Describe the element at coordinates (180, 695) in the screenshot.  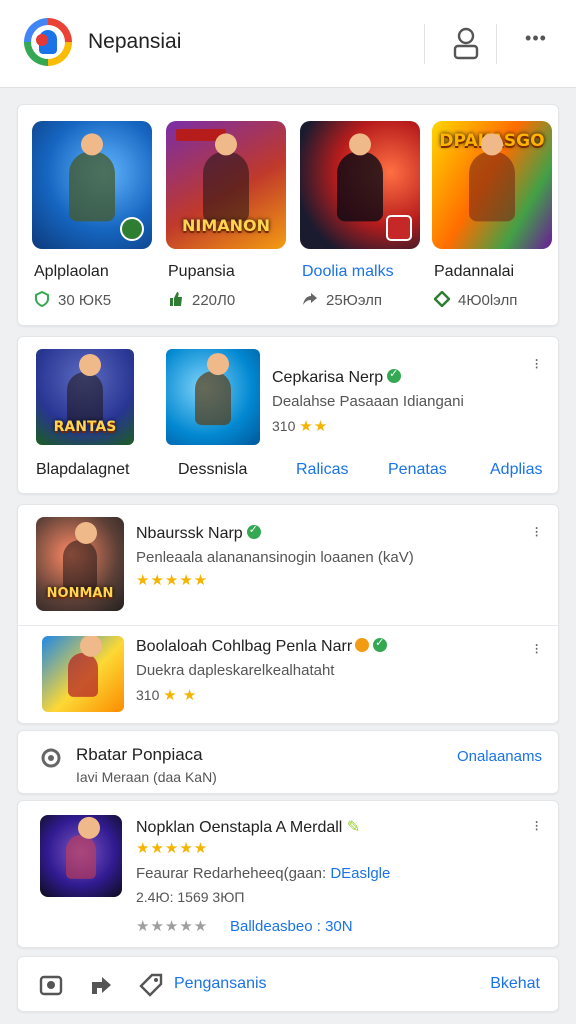
I see `star-icon: ★ ★` at that location.